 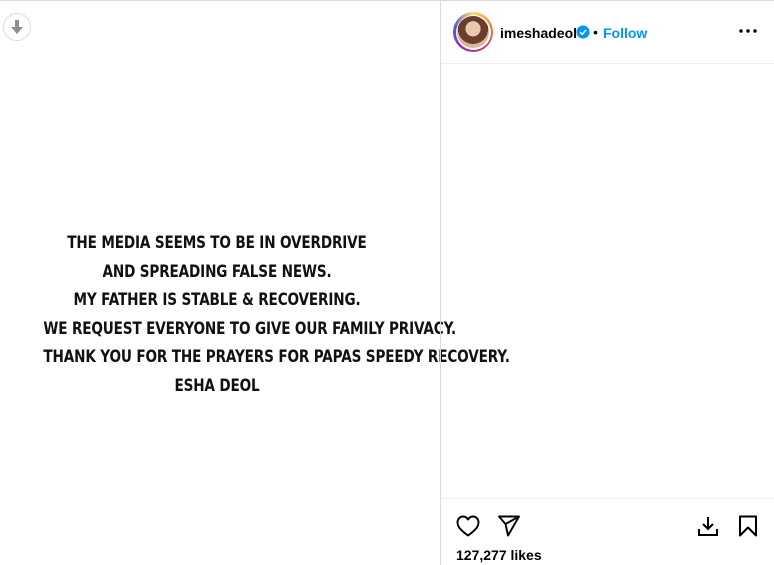 I want to click on send-icon, so click(x=509, y=526).